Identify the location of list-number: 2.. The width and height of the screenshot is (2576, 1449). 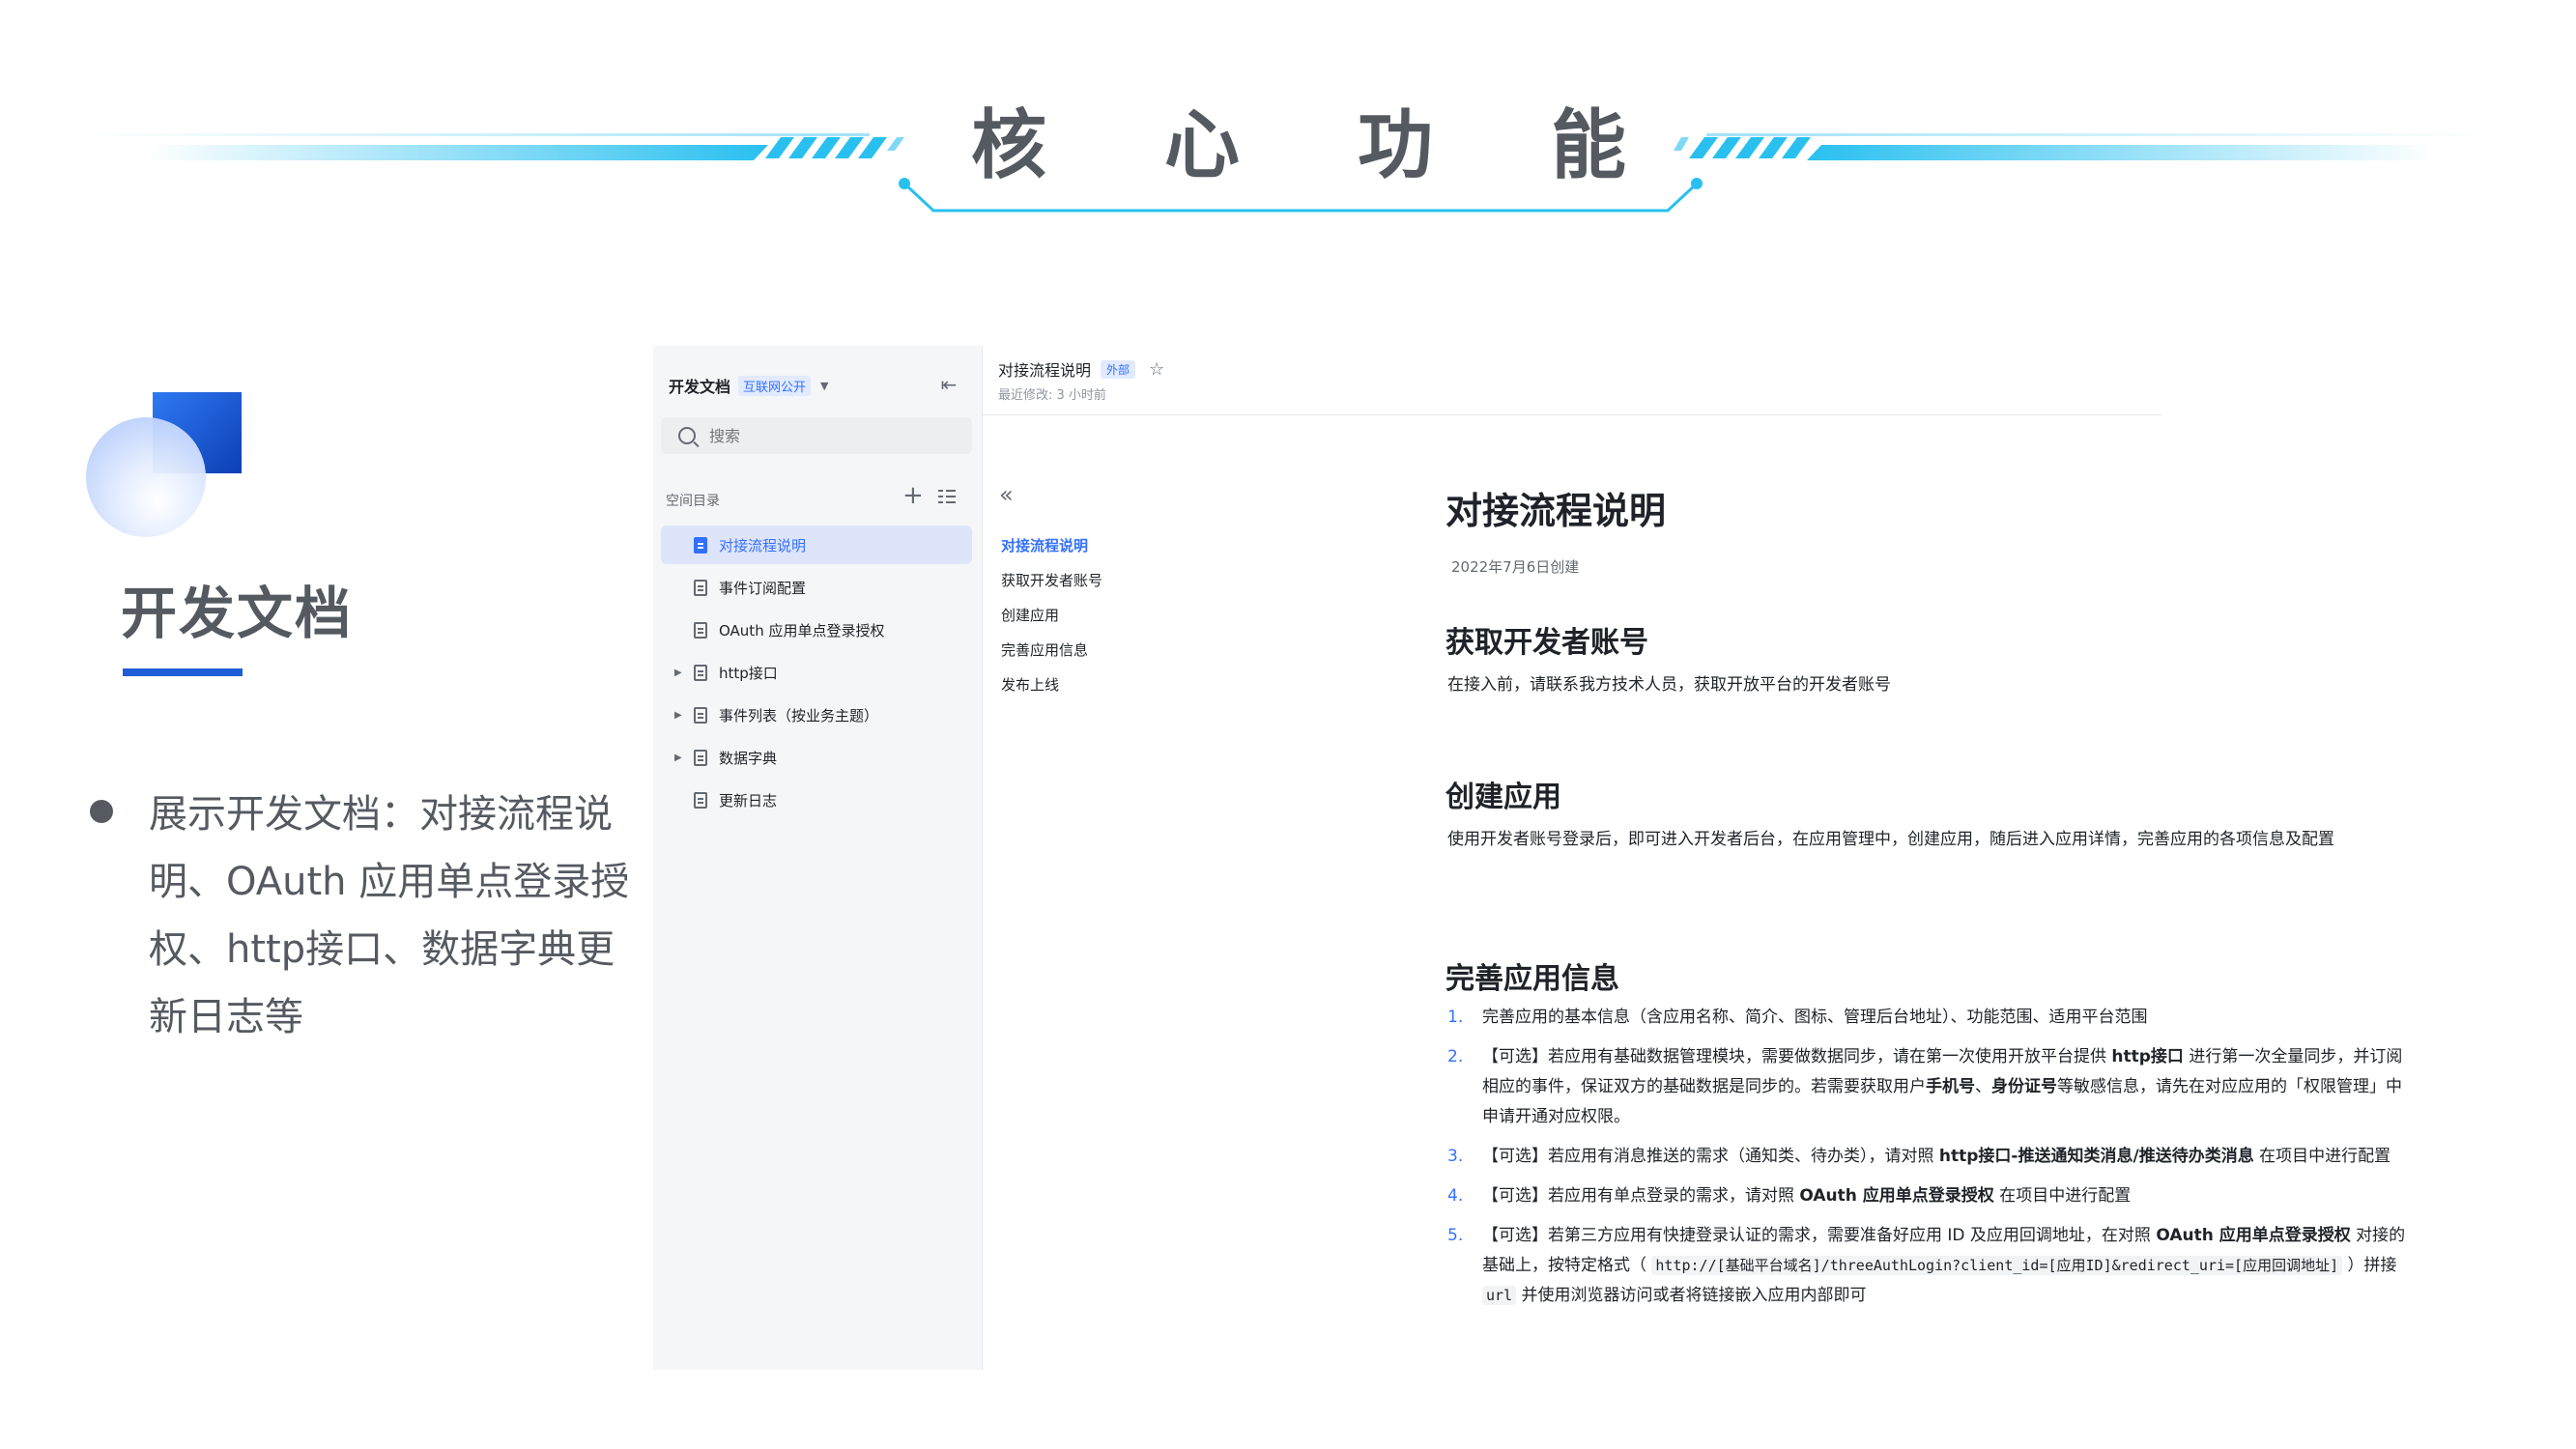
(1456, 1056).